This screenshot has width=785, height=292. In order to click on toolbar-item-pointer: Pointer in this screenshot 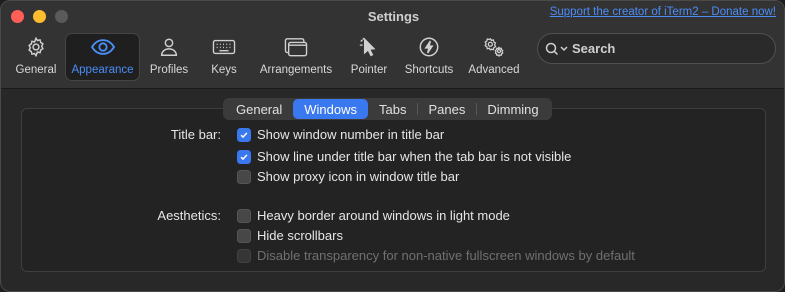, I will do `click(369, 57)`.